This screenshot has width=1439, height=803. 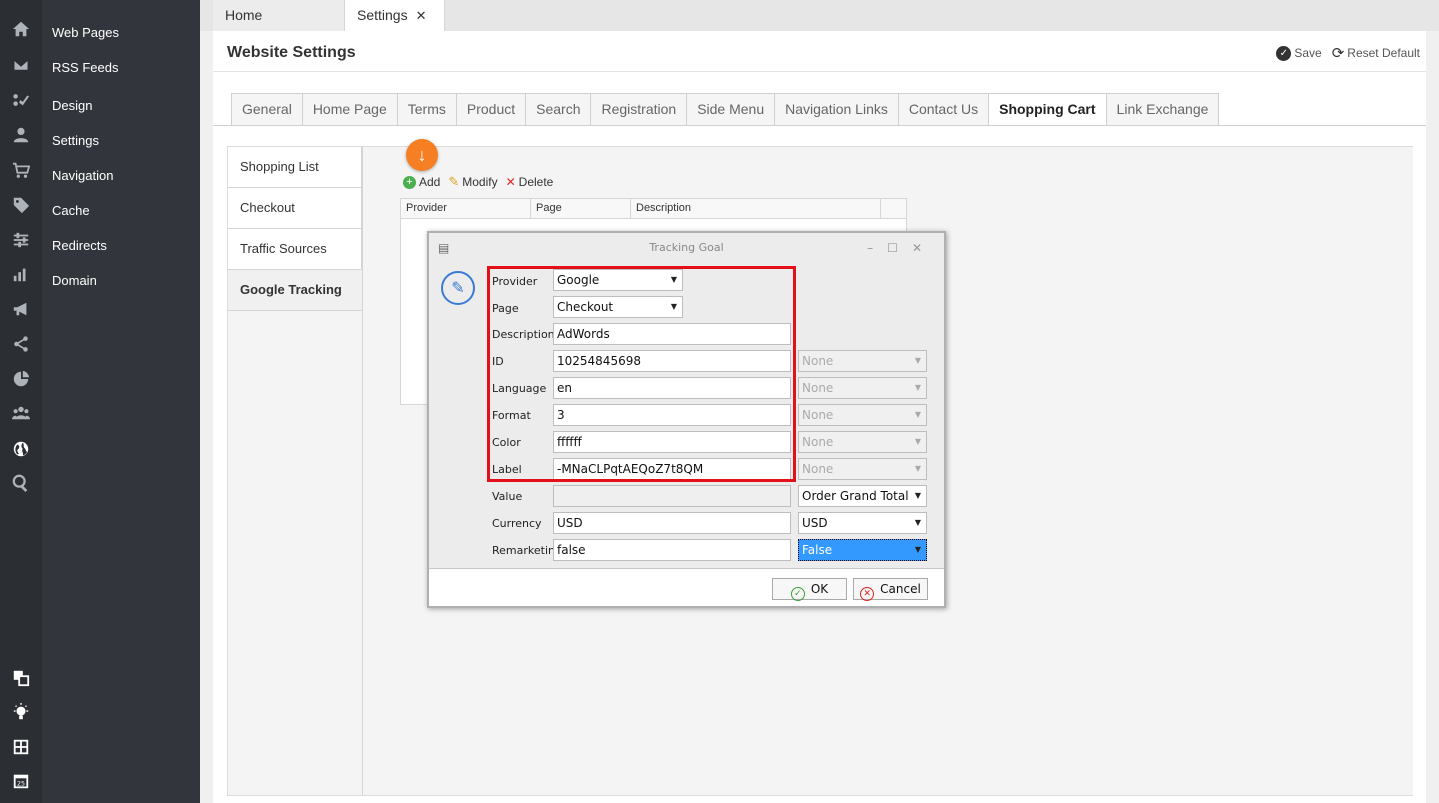 What do you see at coordinates (672, 496) in the screenshot?
I see `value-input` at bounding box center [672, 496].